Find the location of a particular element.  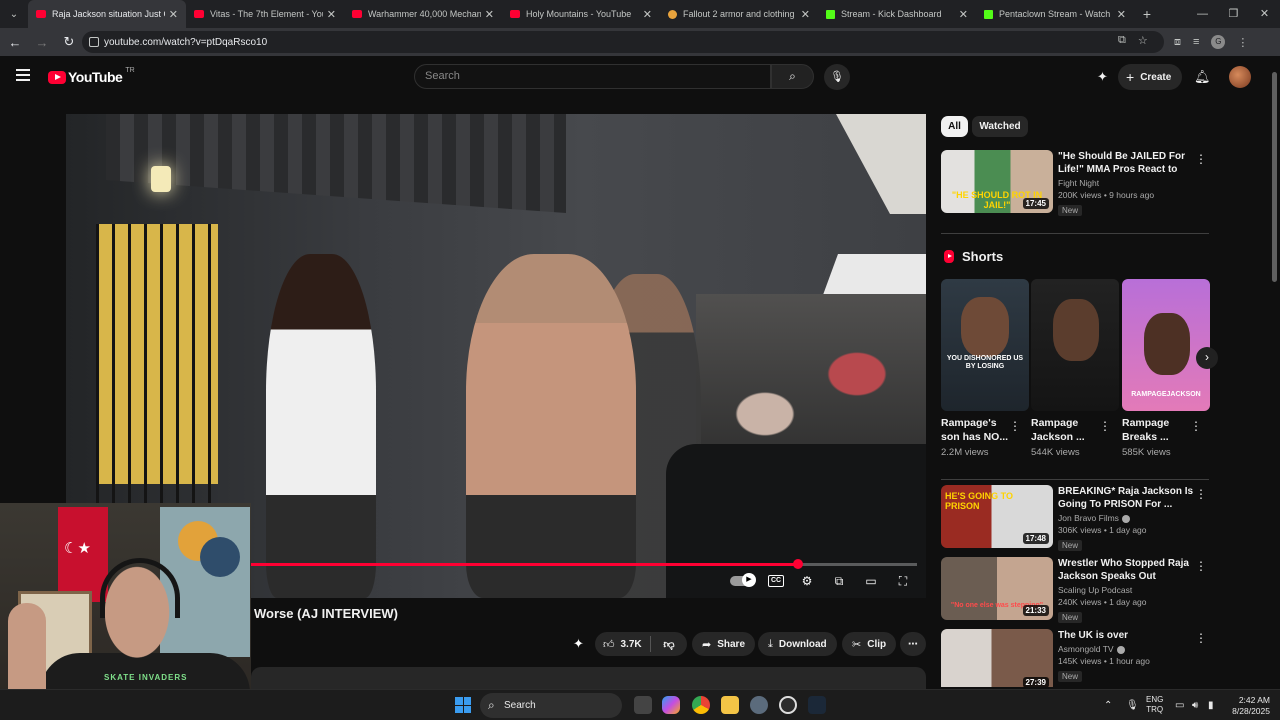

tray-chevron-icon: ⌃ is located at coordinates (1108, 705).